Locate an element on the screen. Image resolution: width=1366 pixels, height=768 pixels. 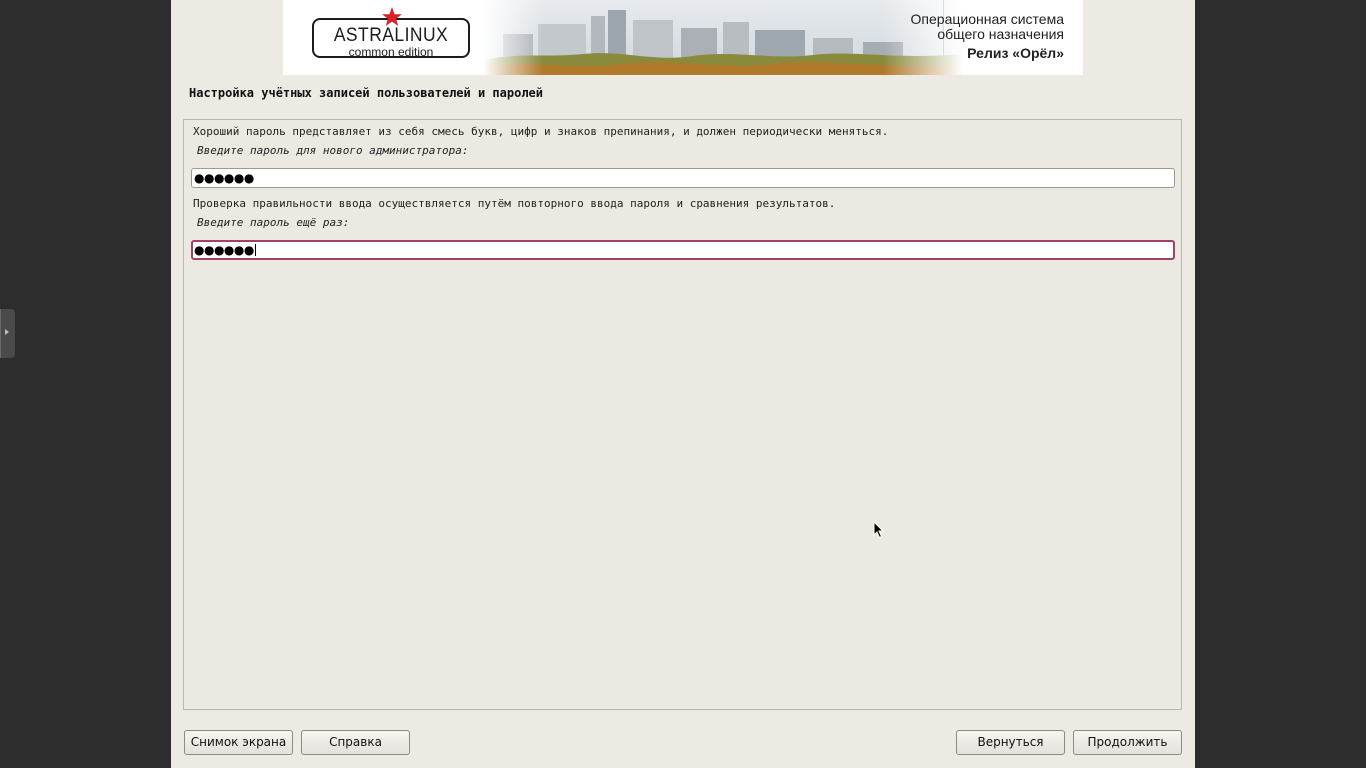
red-star-icon is located at coordinates (392, 16).